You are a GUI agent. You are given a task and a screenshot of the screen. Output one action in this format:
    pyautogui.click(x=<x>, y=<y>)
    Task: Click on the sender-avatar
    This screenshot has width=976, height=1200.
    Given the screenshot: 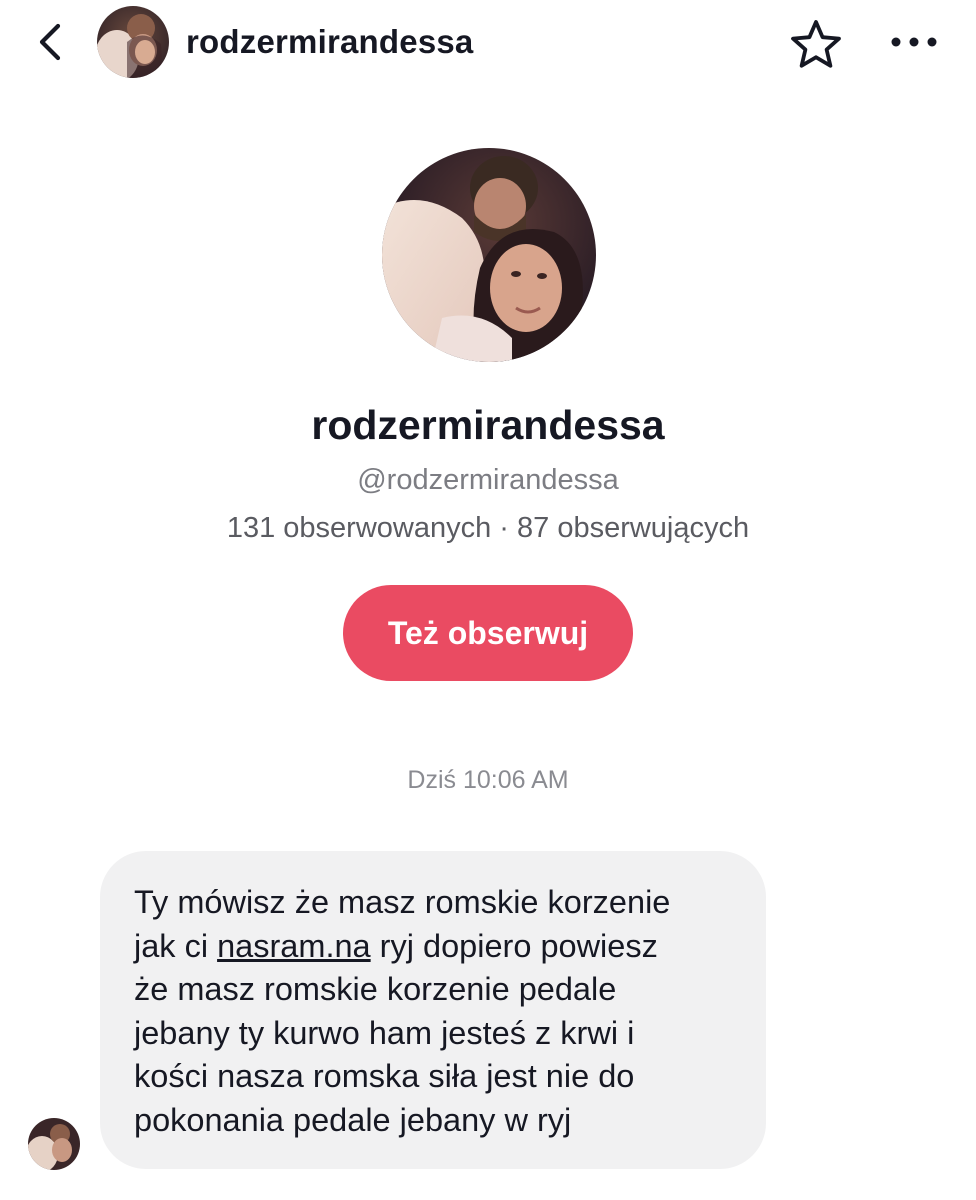 What is the action you would take?
    pyautogui.click(x=54, y=1144)
    